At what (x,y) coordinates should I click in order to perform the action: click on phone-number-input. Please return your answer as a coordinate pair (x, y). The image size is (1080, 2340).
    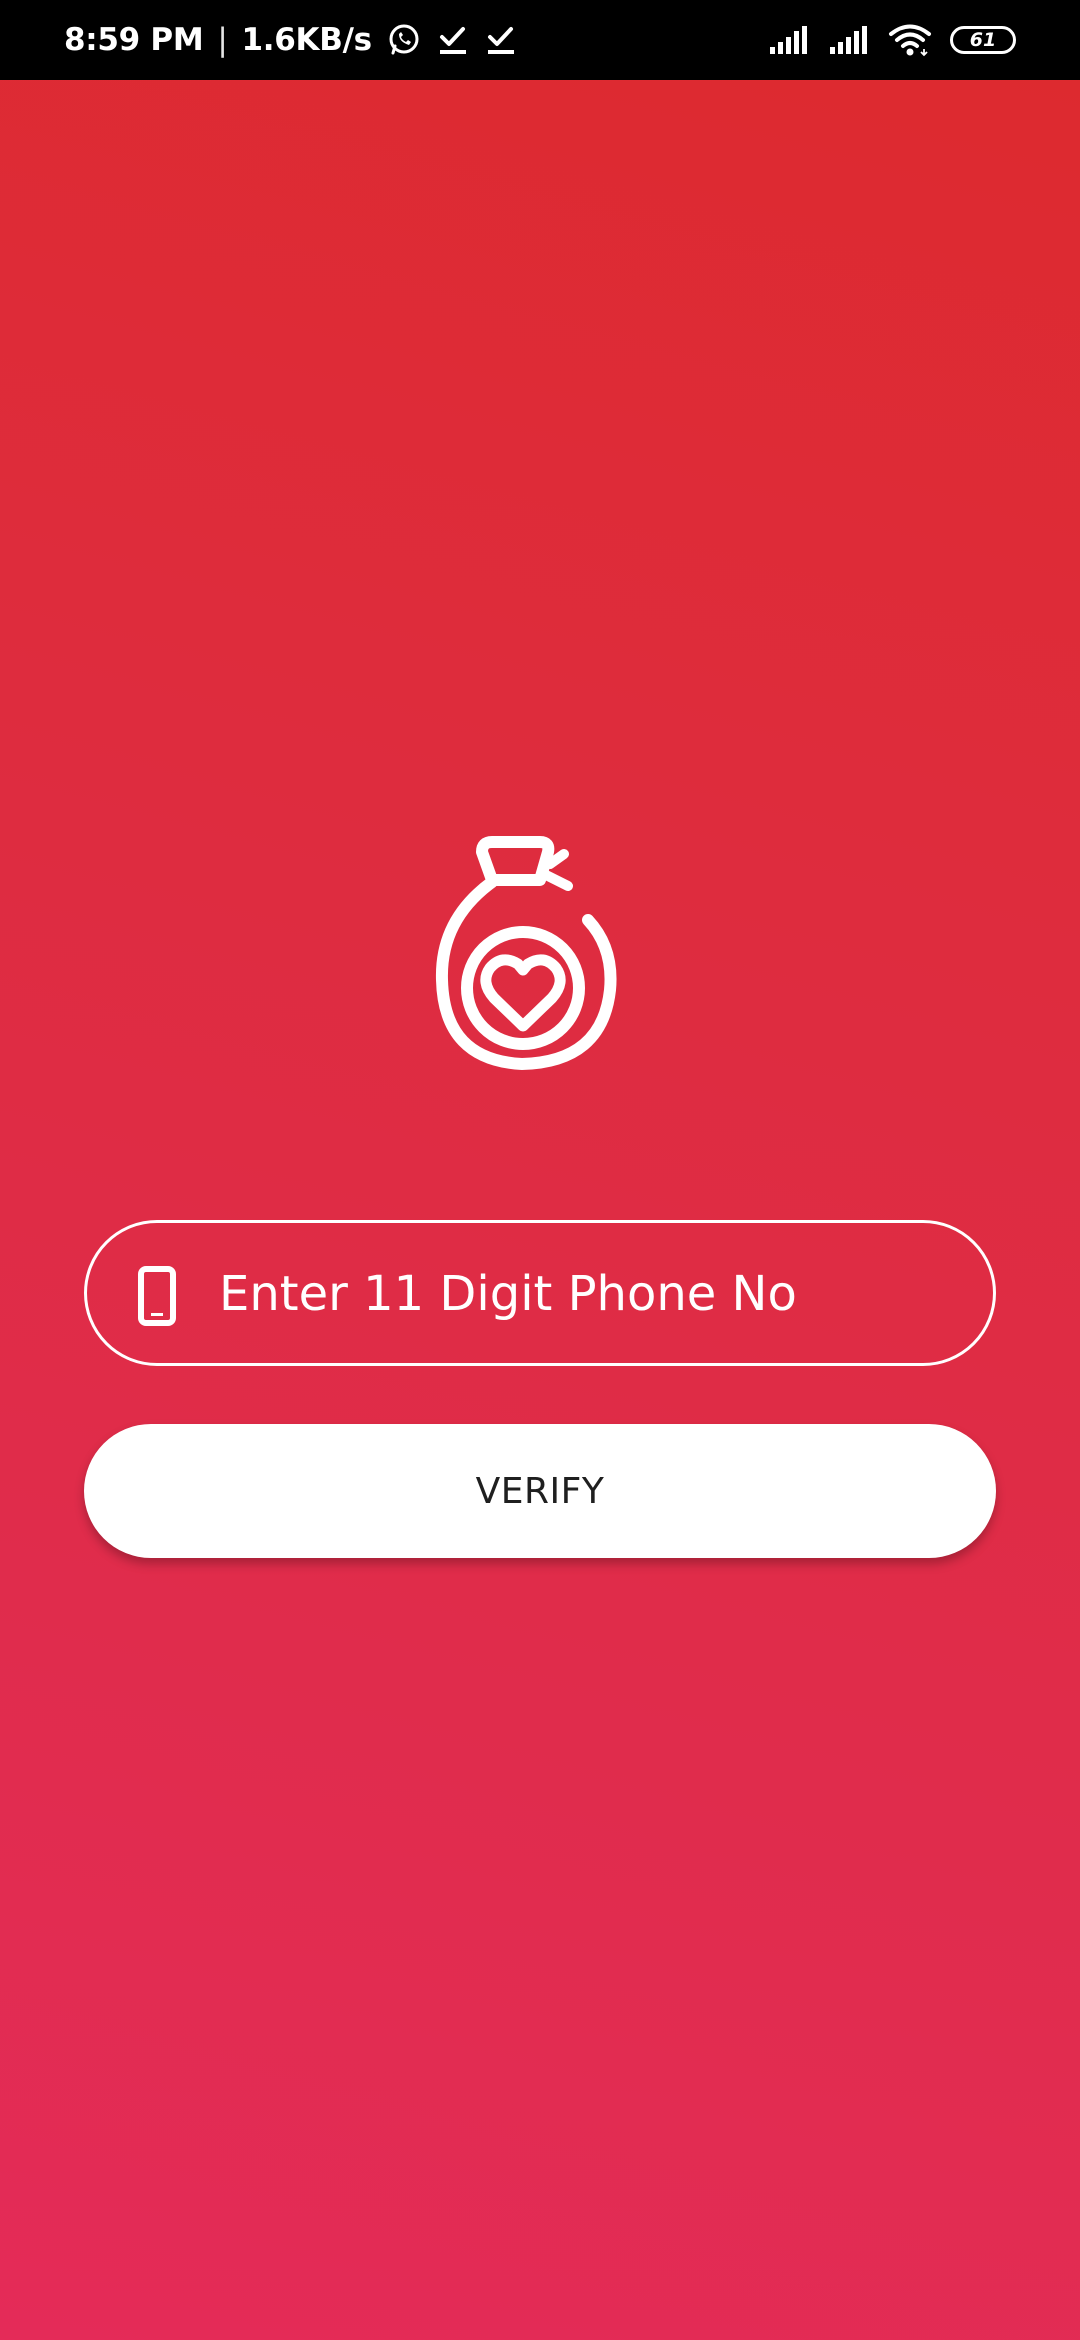
    Looking at the image, I should click on (589, 1294).